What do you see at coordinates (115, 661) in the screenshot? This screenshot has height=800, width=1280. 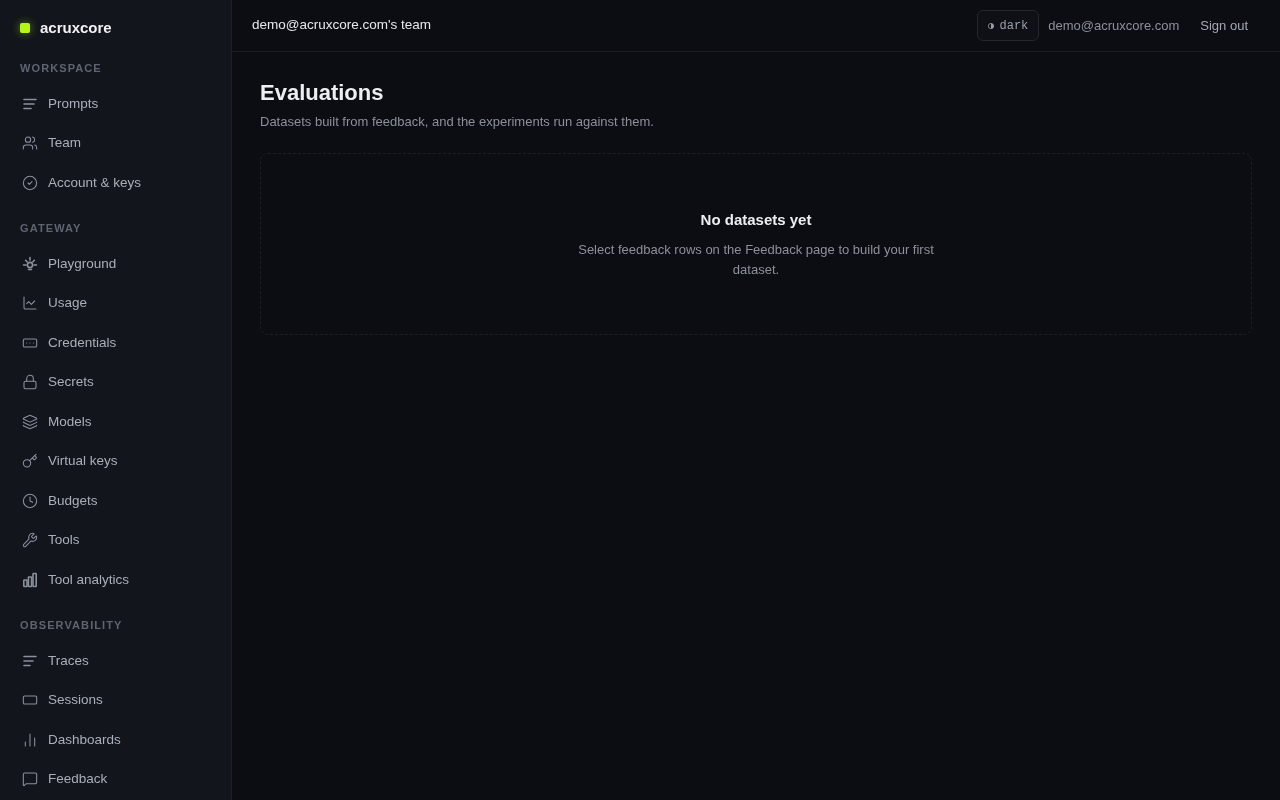 I see `sidebar-item: Traces` at bounding box center [115, 661].